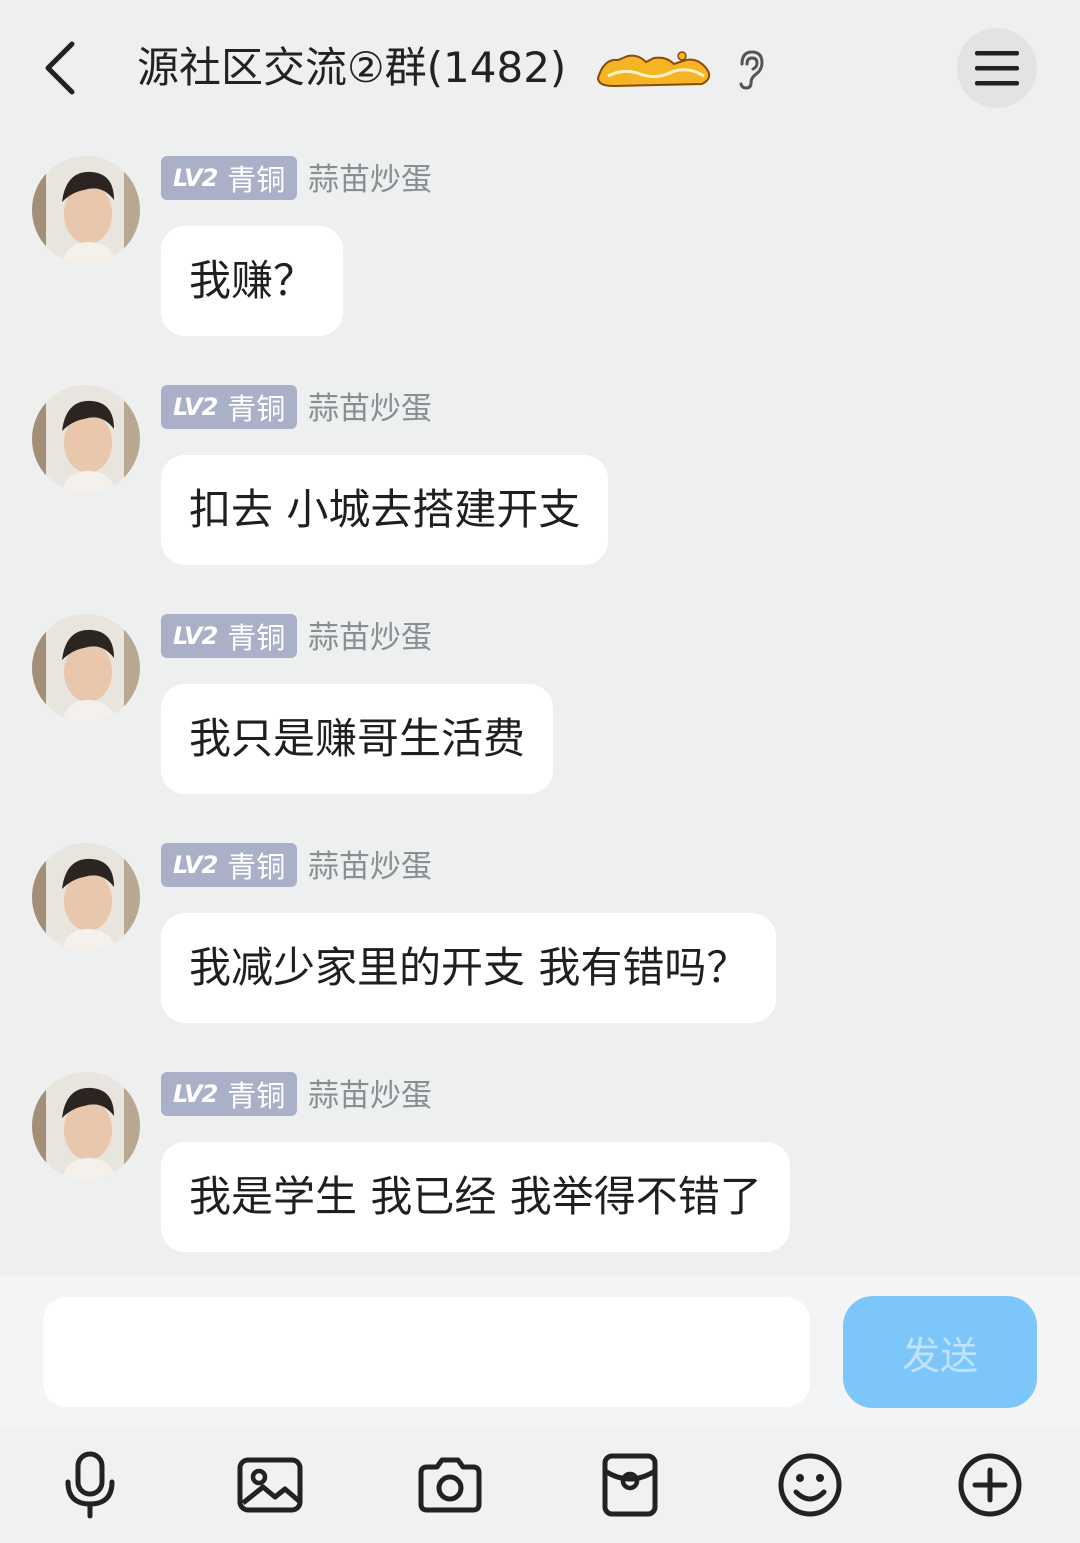 This screenshot has width=1080, height=1543. I want to click on composer-bar: 发送, so click(540, 1351).